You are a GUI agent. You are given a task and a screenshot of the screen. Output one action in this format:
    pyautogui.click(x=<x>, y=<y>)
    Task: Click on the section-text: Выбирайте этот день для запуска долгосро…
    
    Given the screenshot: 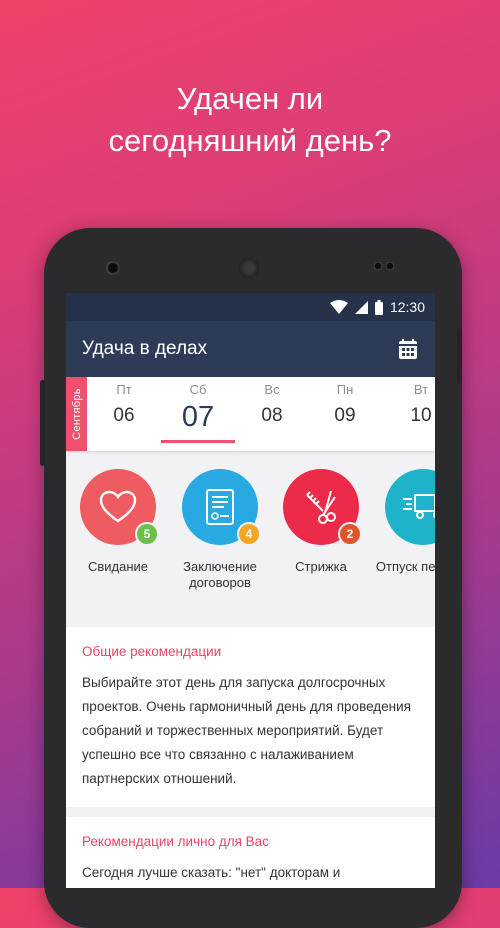 What is the action you would take?
    pyautogui.click(x=246, y=730)
    